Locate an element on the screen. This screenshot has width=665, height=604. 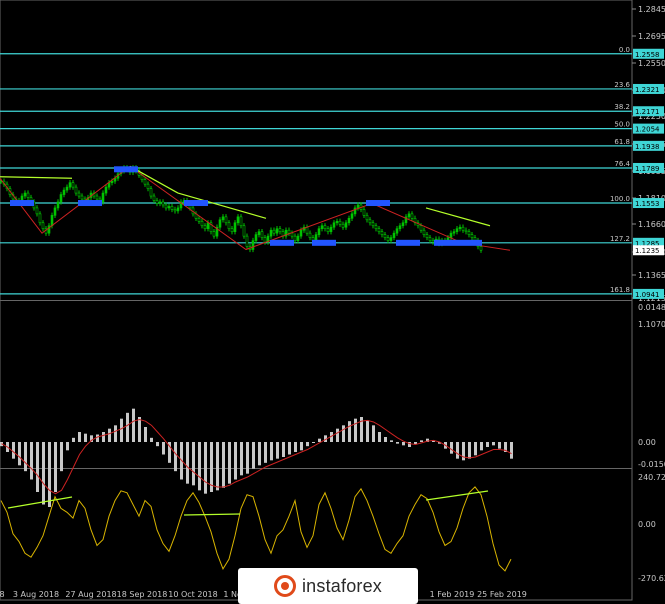
price-tick-label: 1.2550 is located at coordinates (651, 63).